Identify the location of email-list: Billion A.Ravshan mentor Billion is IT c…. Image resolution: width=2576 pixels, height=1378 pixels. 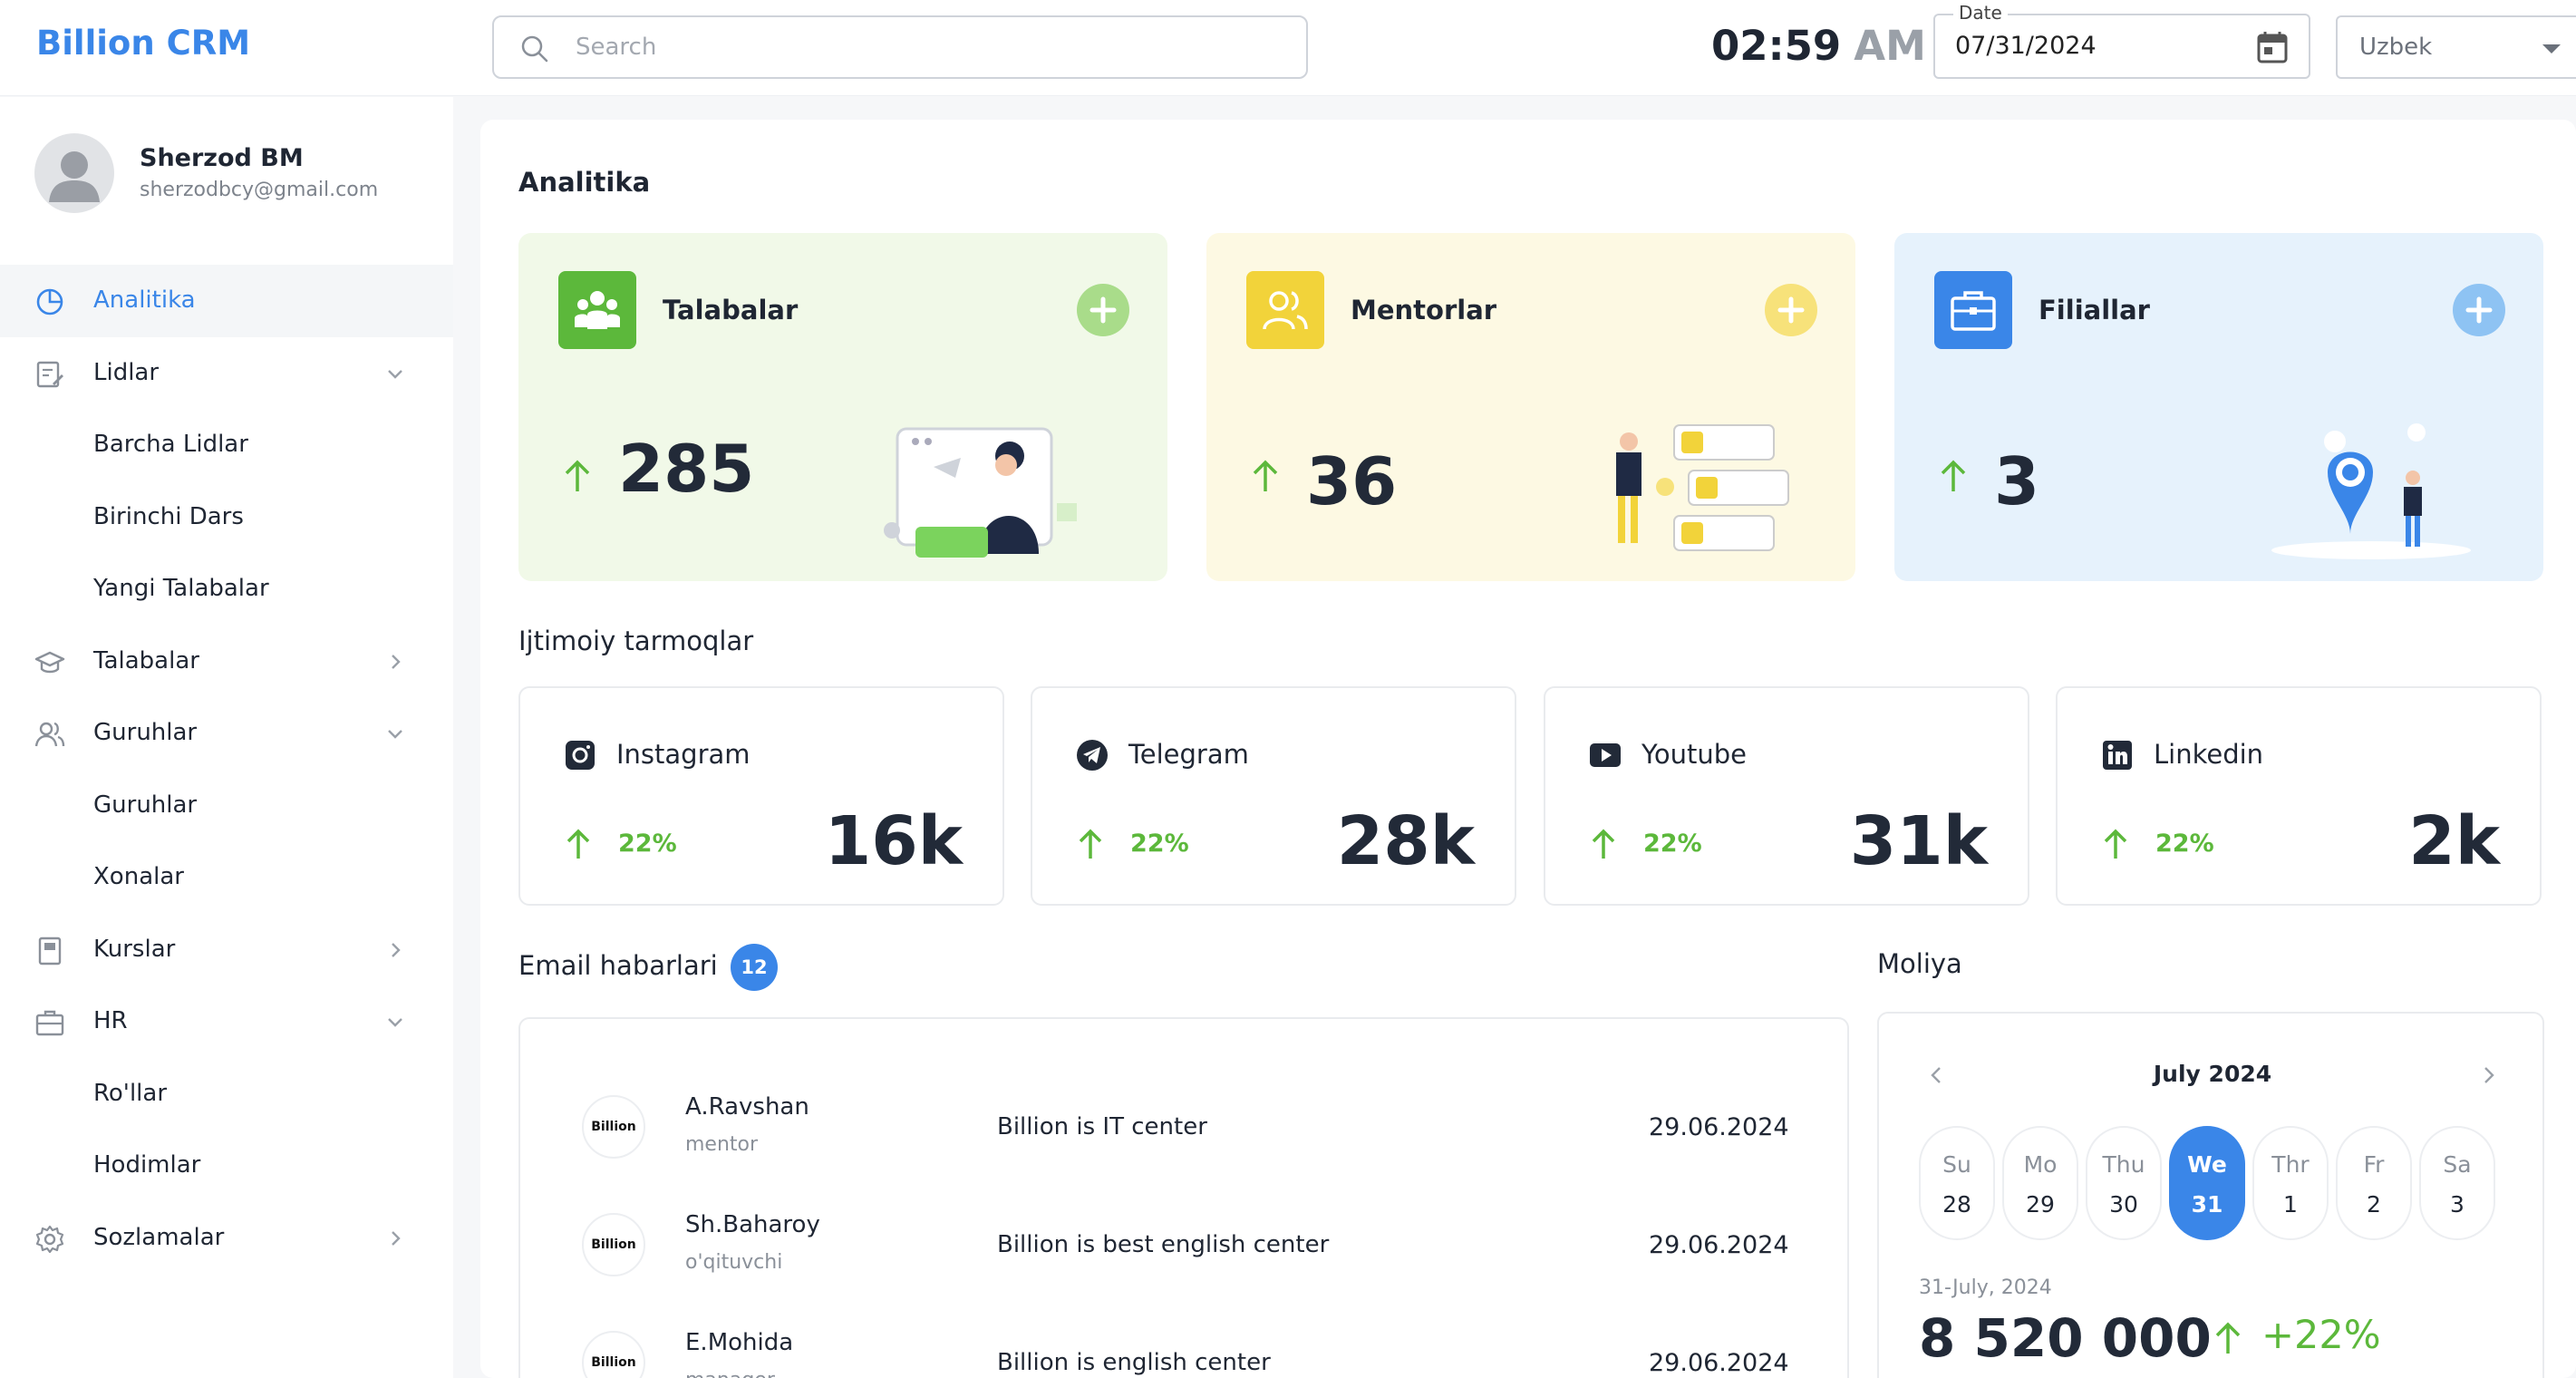
(1183, 1197).